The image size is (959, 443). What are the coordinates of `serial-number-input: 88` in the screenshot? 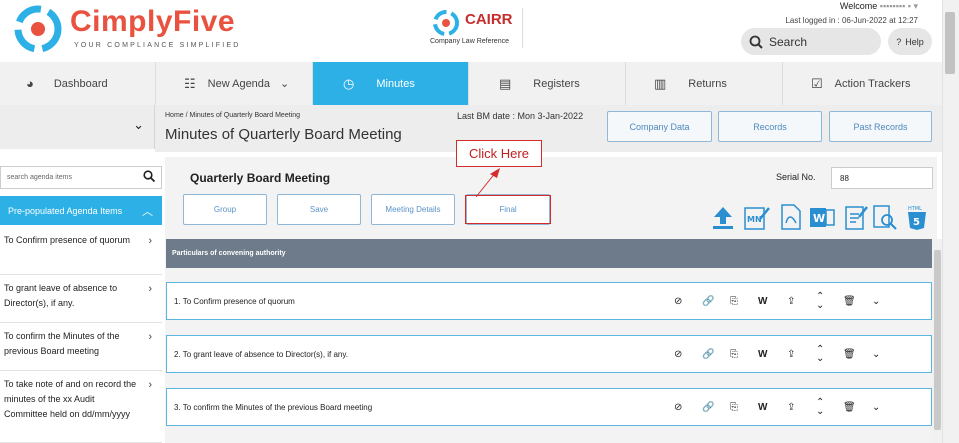 It's located at (882, 178).